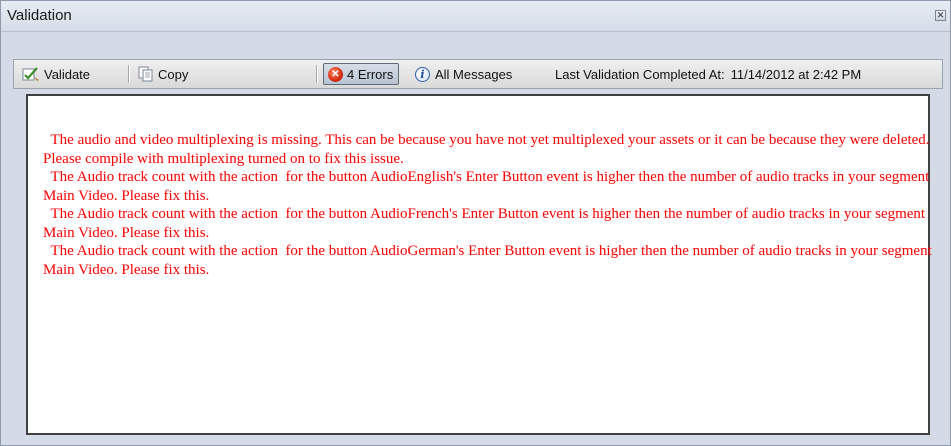  I want to click on all-messages-button: i All Messages, so click(463, 74).